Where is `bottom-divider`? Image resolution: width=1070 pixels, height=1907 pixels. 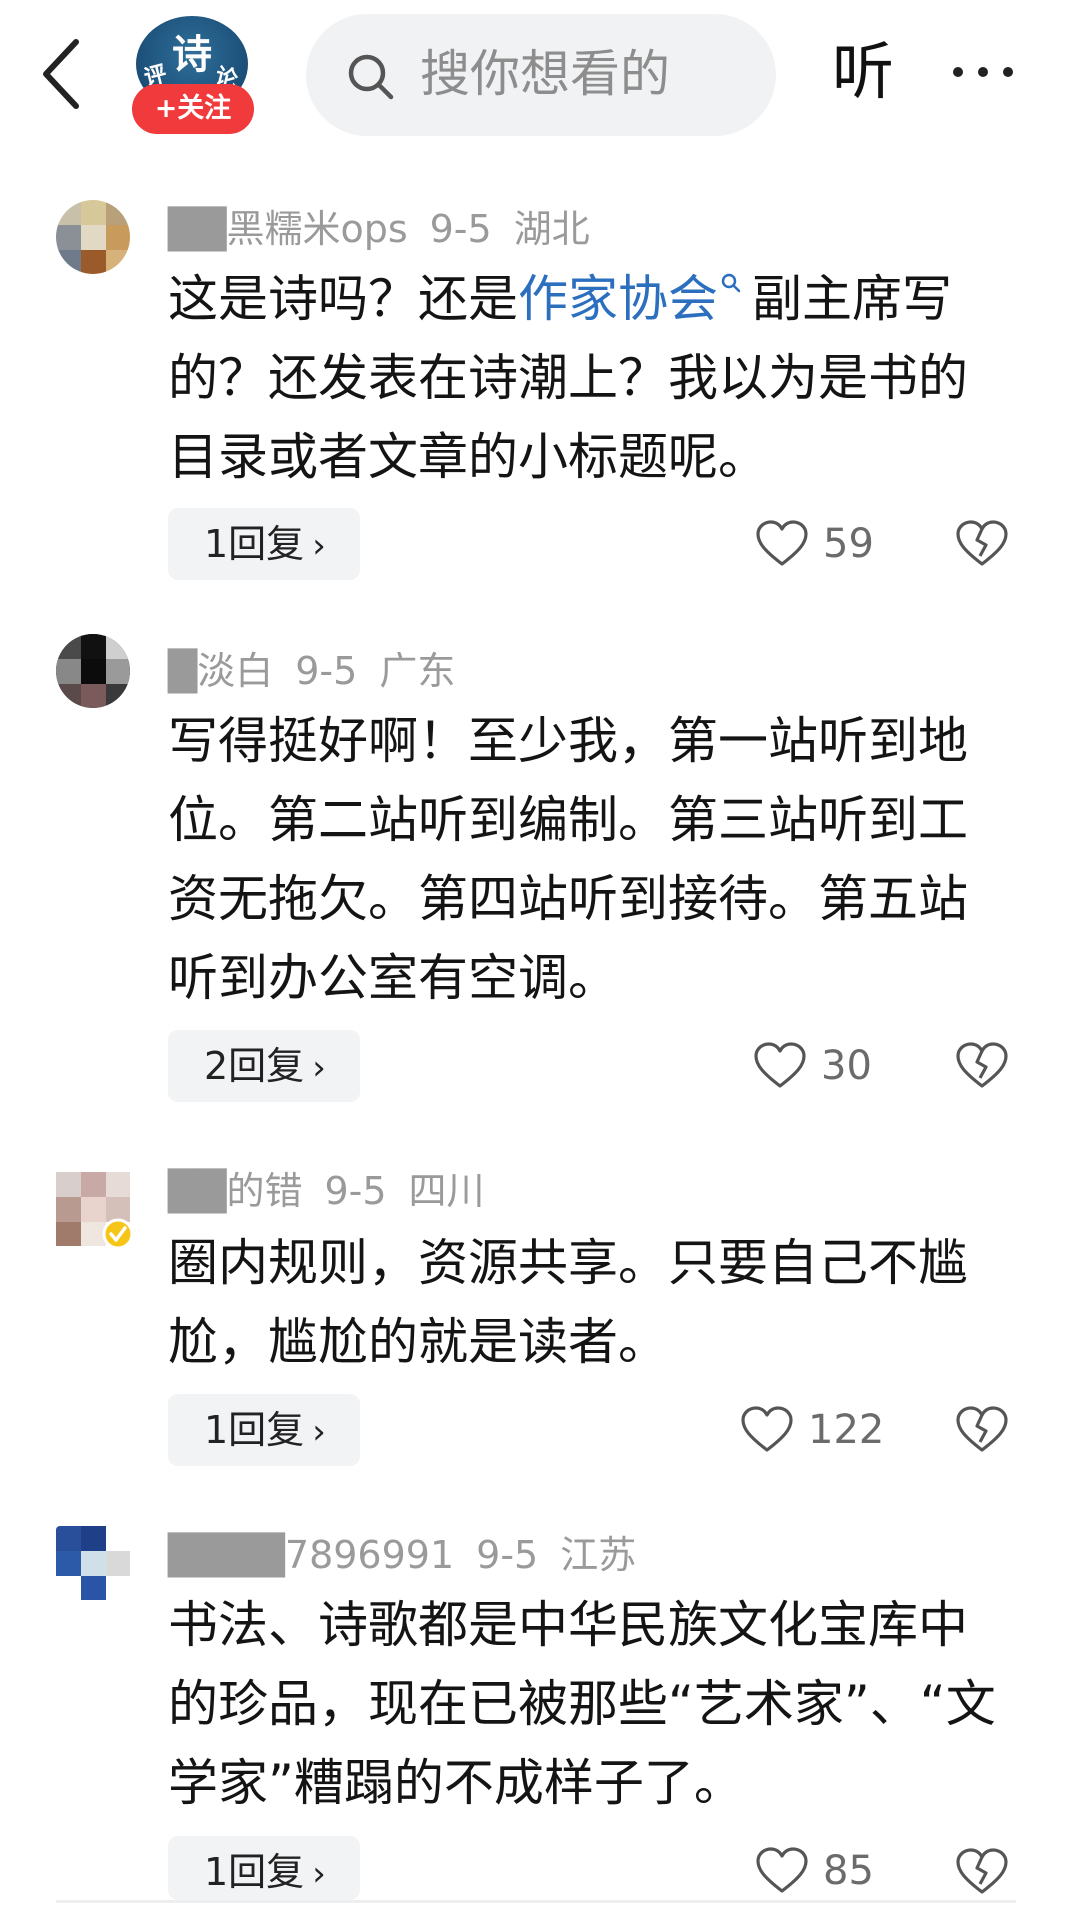 bottom-divider is located at coordinates (536, 1901).